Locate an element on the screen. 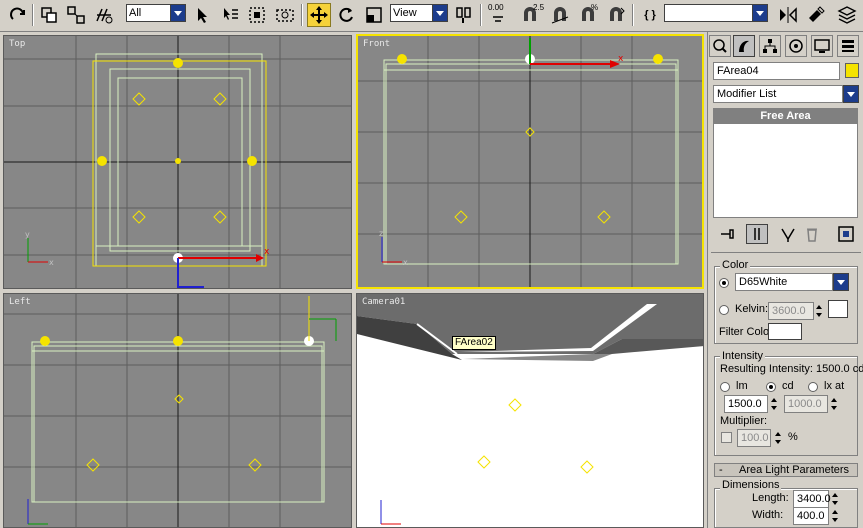 This screenshot has height=528, width=863. named-selection-arrow-icon is located at coordinates (760, 13).